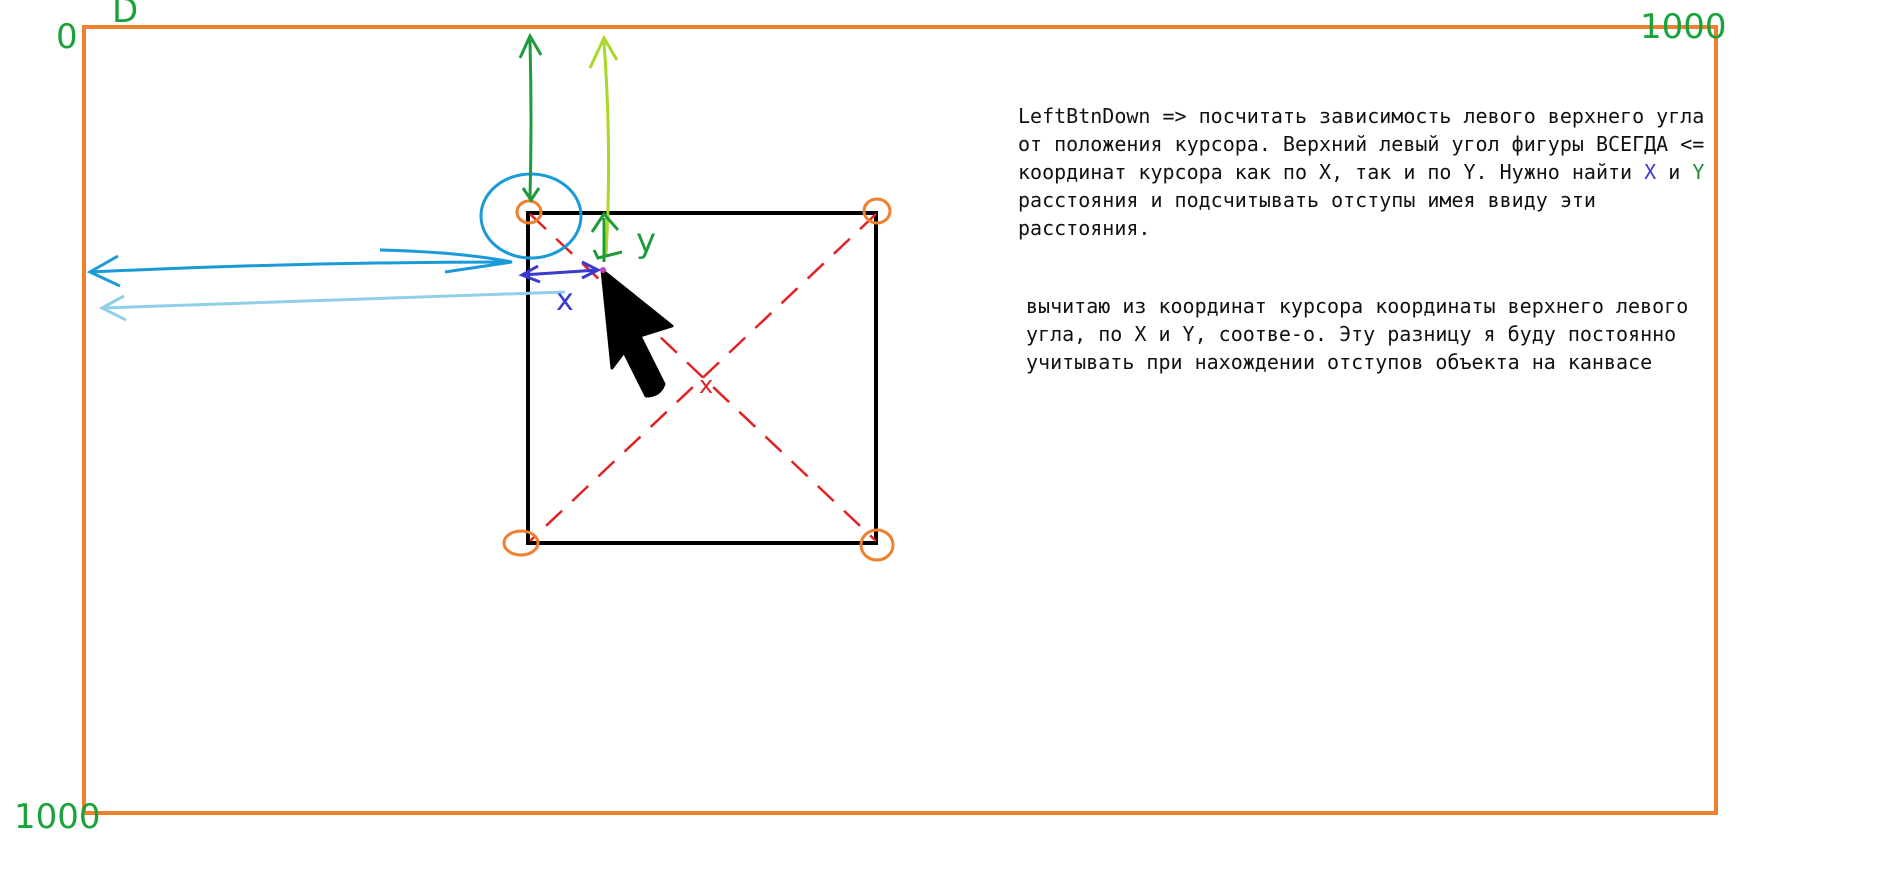  I want to click on center-mark: x, so click(706, 385).